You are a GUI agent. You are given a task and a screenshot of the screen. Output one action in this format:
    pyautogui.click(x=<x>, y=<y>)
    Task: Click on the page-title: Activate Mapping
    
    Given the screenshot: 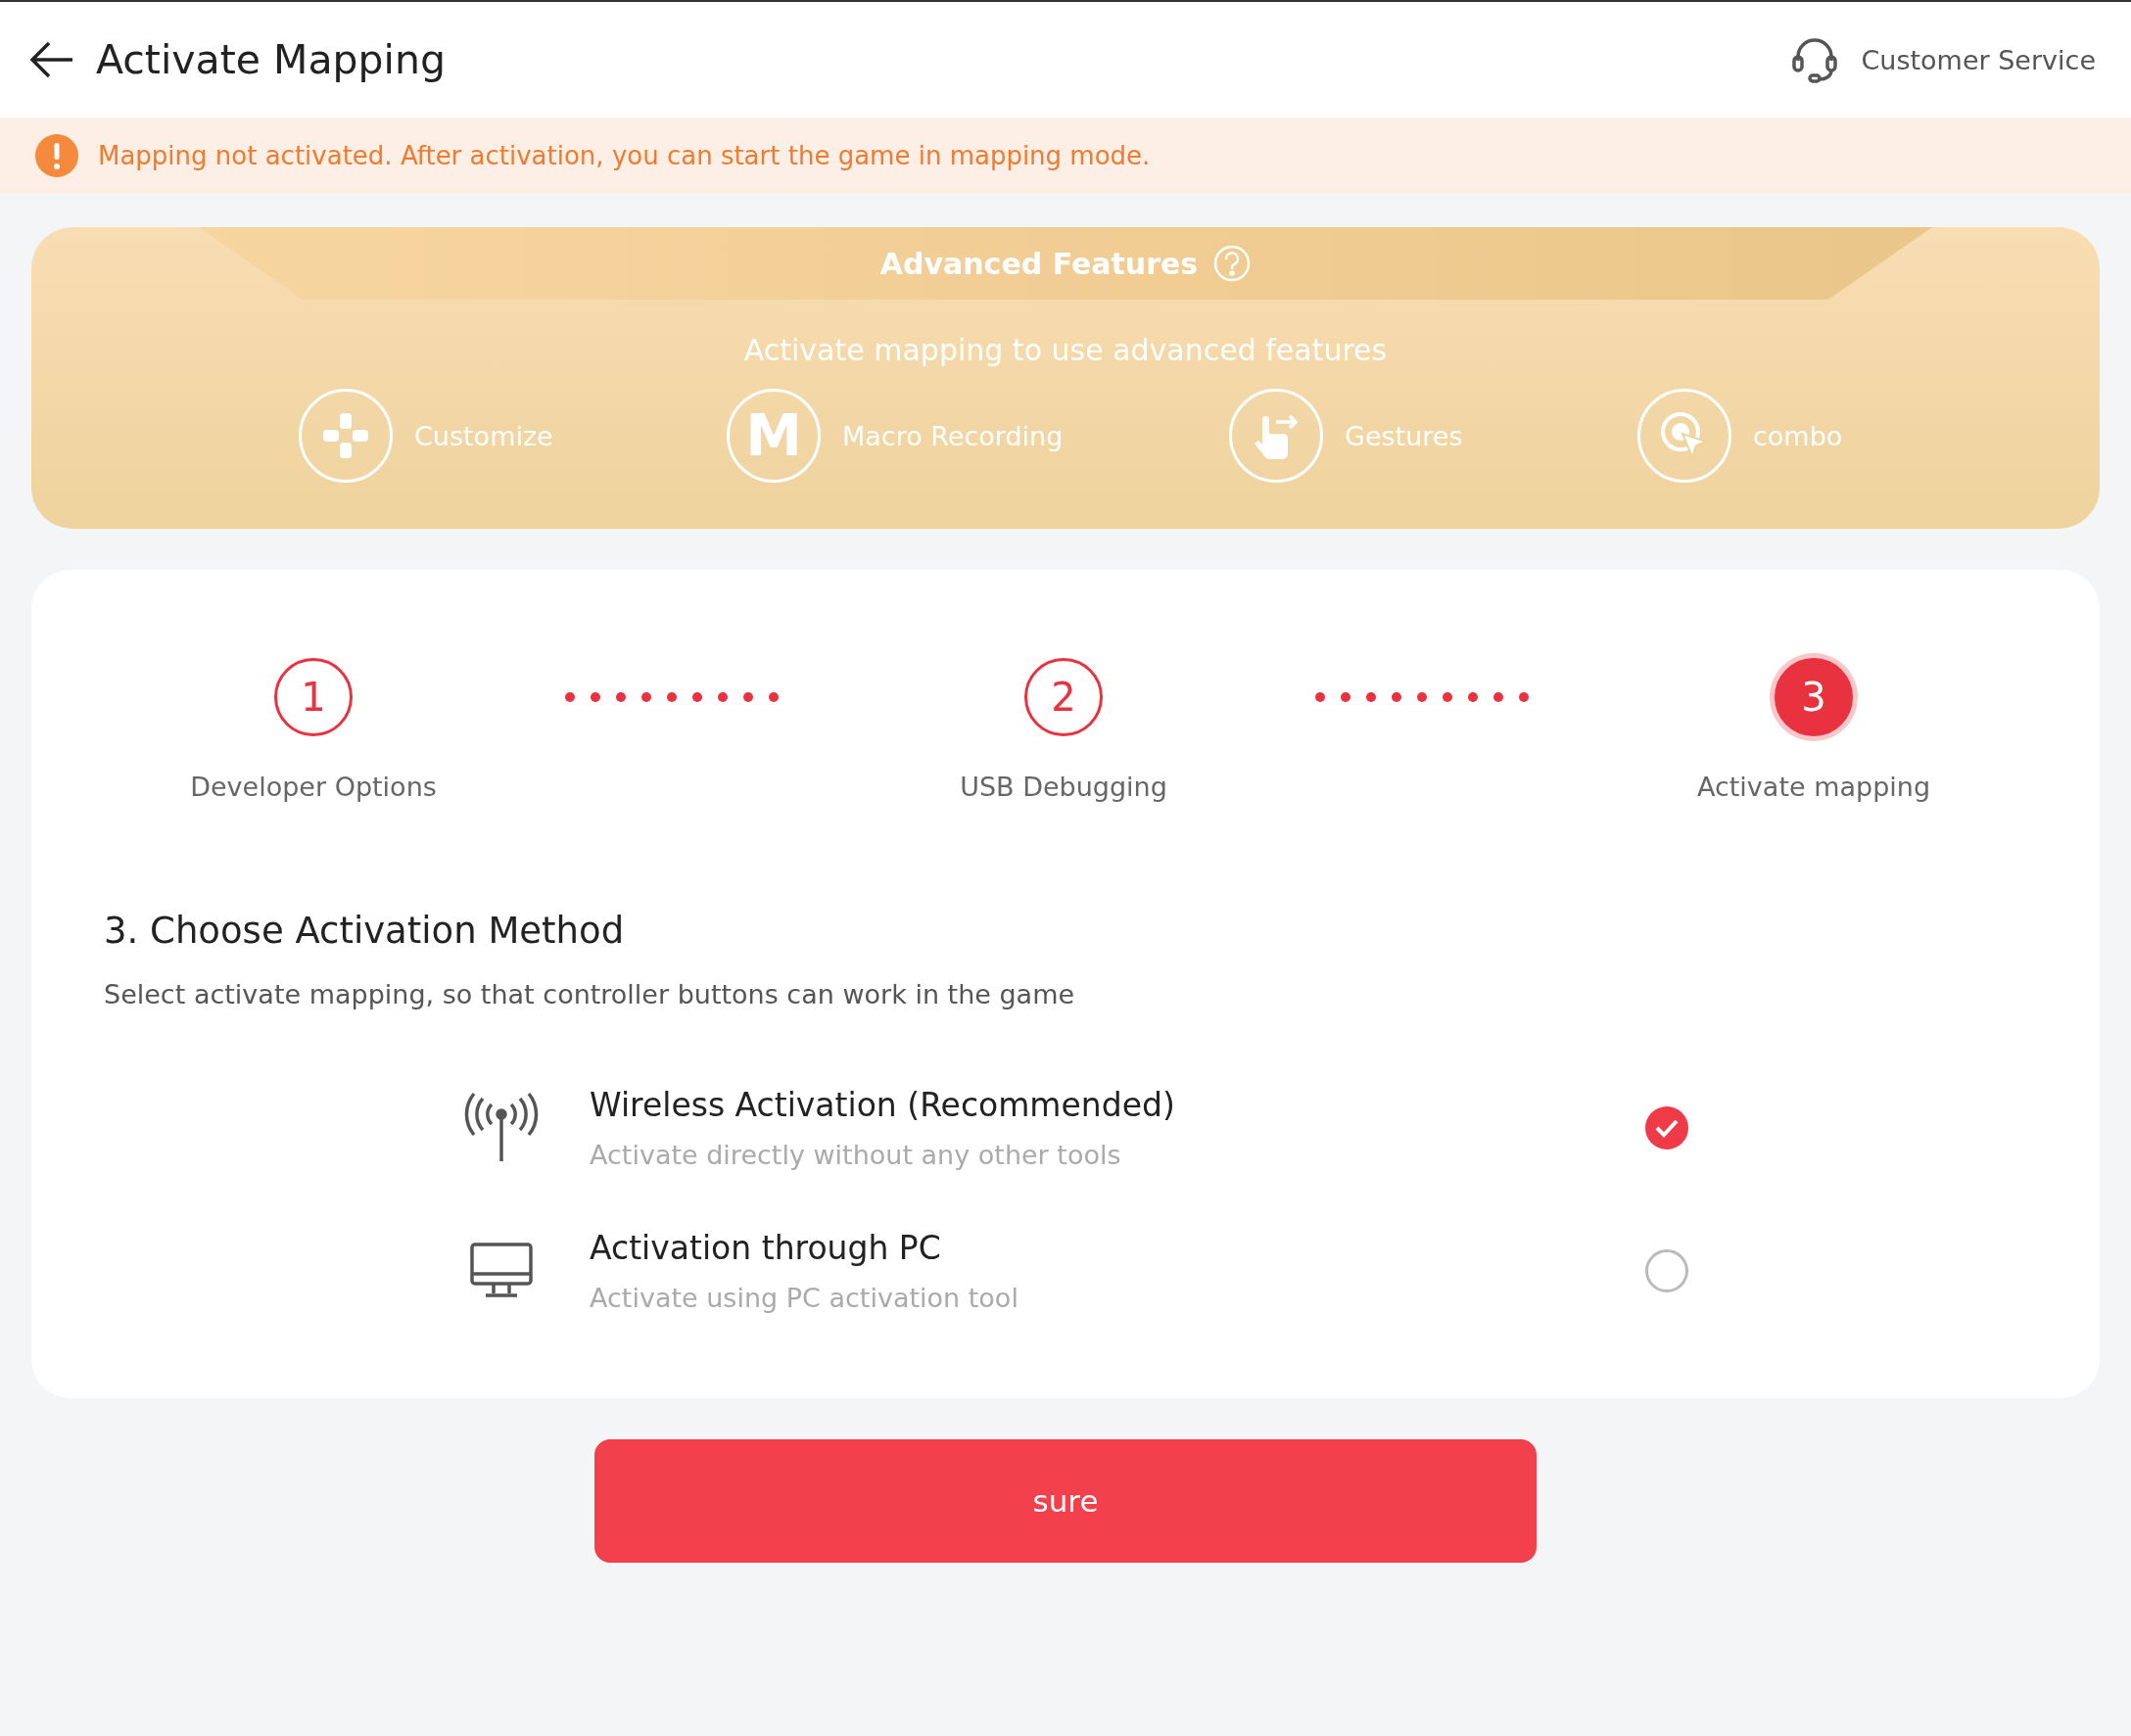 What is the action you would take?
    pyautogui.click(x=271, y=60)
    